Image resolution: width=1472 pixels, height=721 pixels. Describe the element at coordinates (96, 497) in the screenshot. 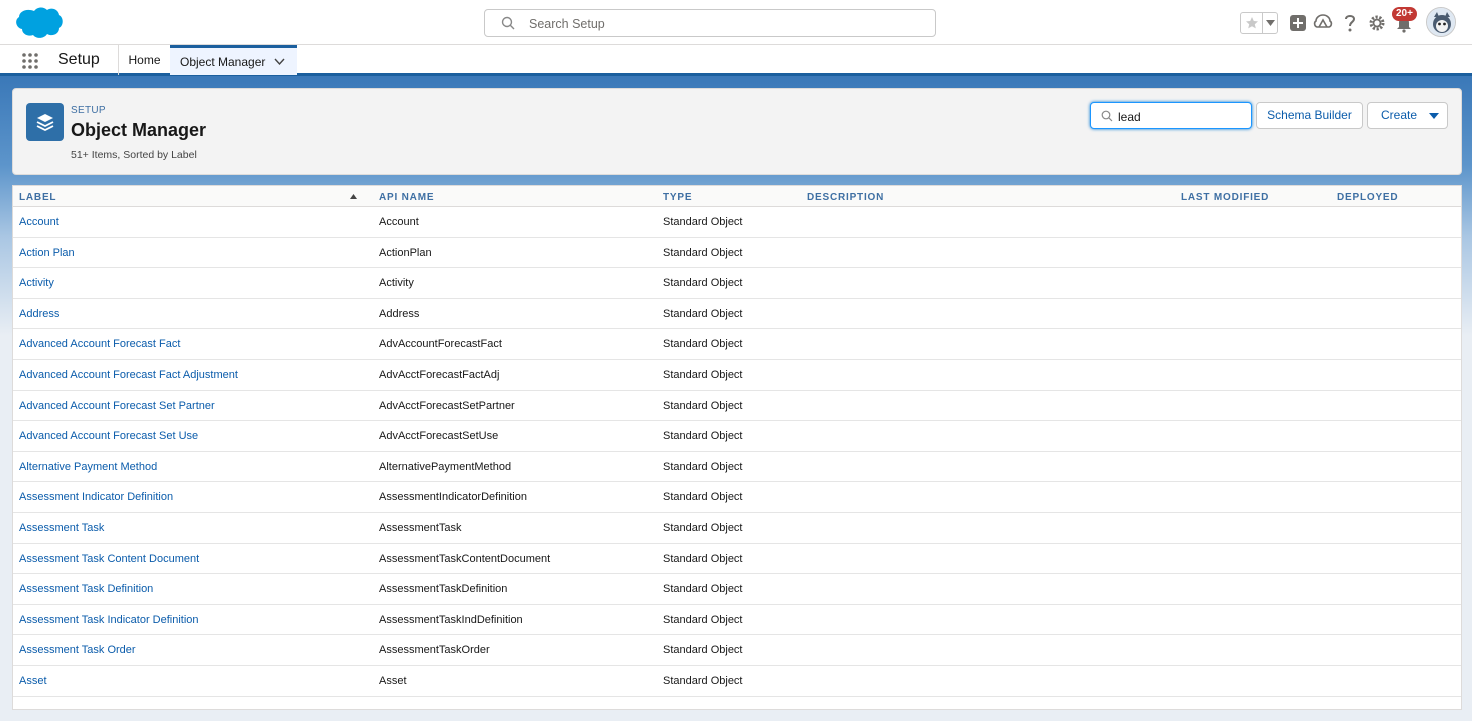

I see `object-label-link: Assessment Indicator Definition` at that location.